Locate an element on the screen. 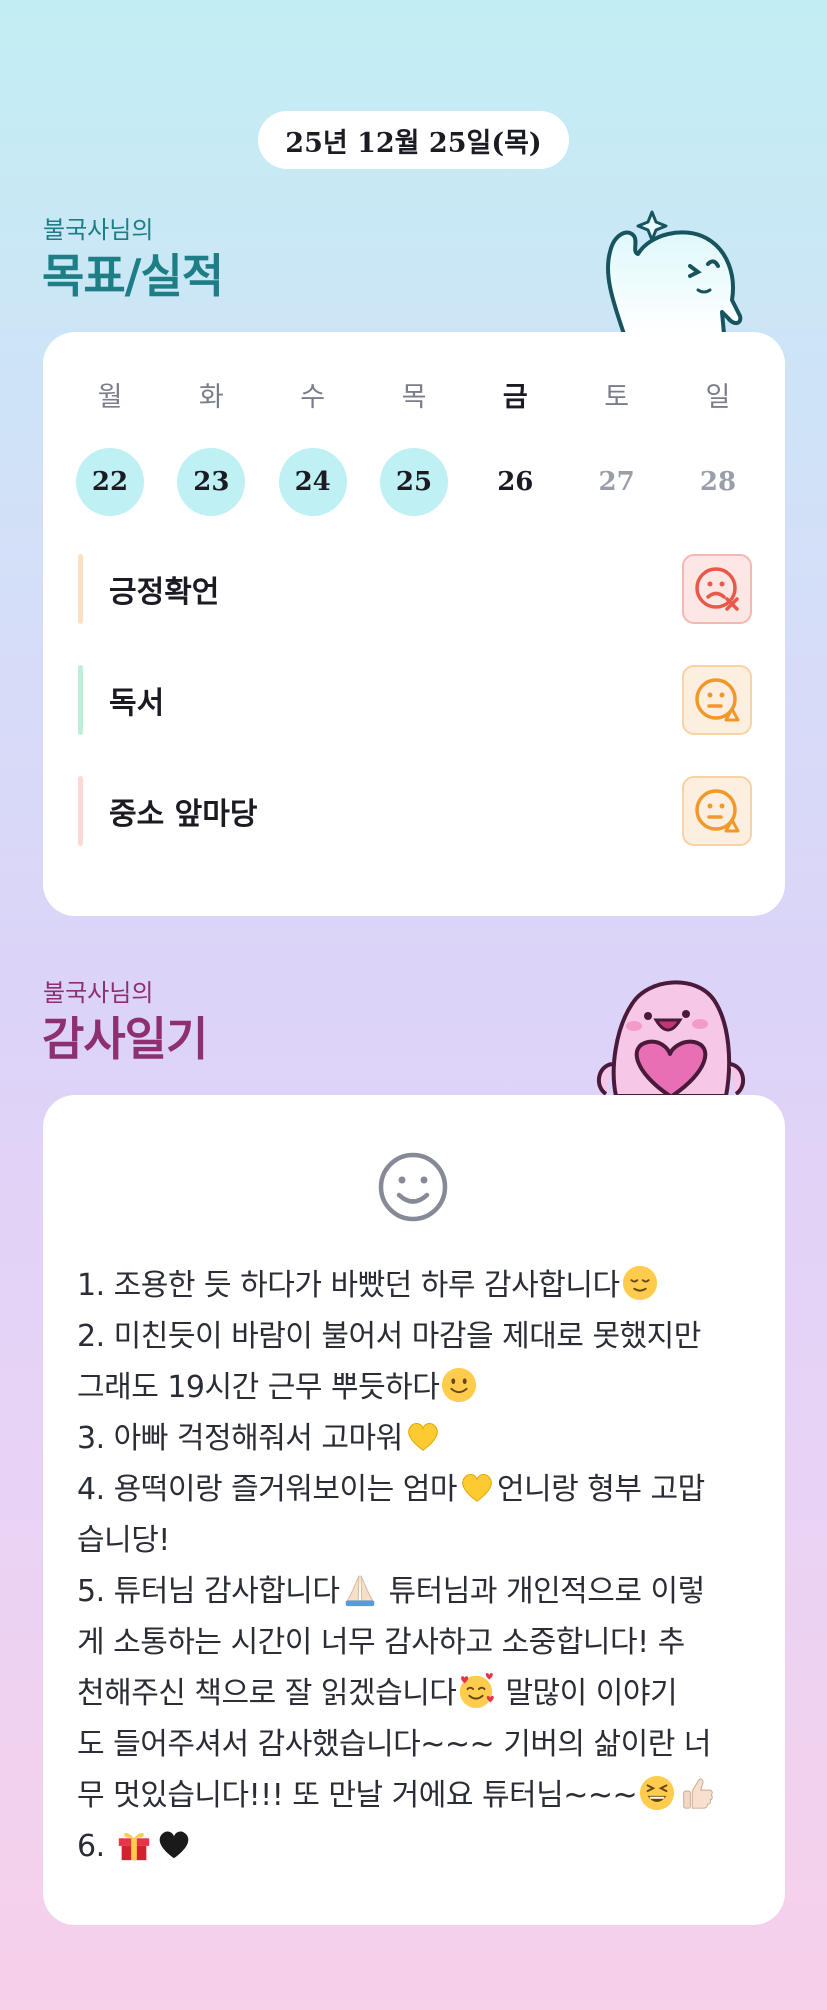  diary-line: 게 소통하는 시간이 너무 감사하고 소중합니다! 추 is located at coordinates (381, 1642).